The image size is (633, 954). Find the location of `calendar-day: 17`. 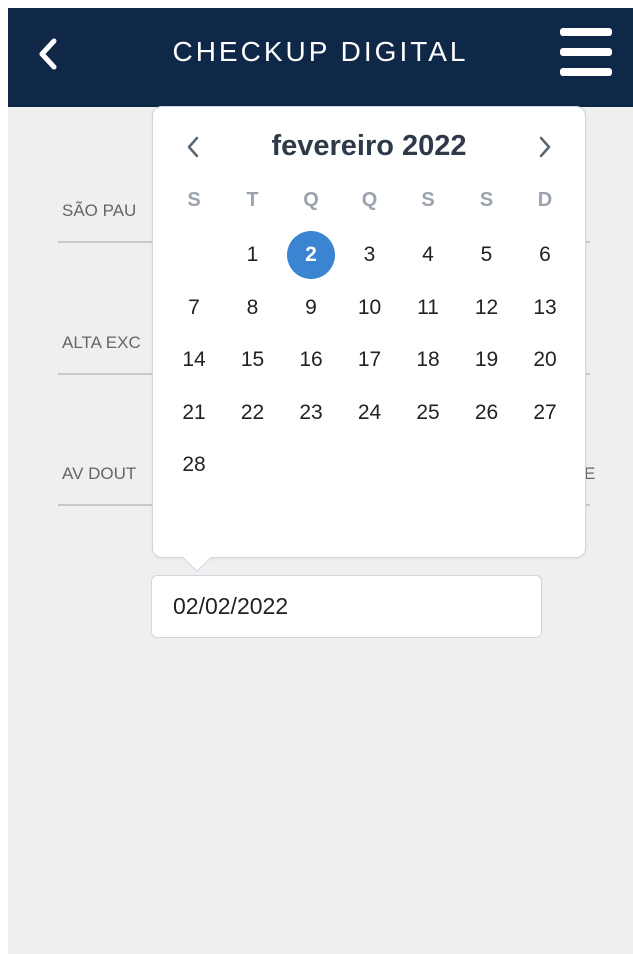

calendar-day: 17 is located at coordinates (370, 360).